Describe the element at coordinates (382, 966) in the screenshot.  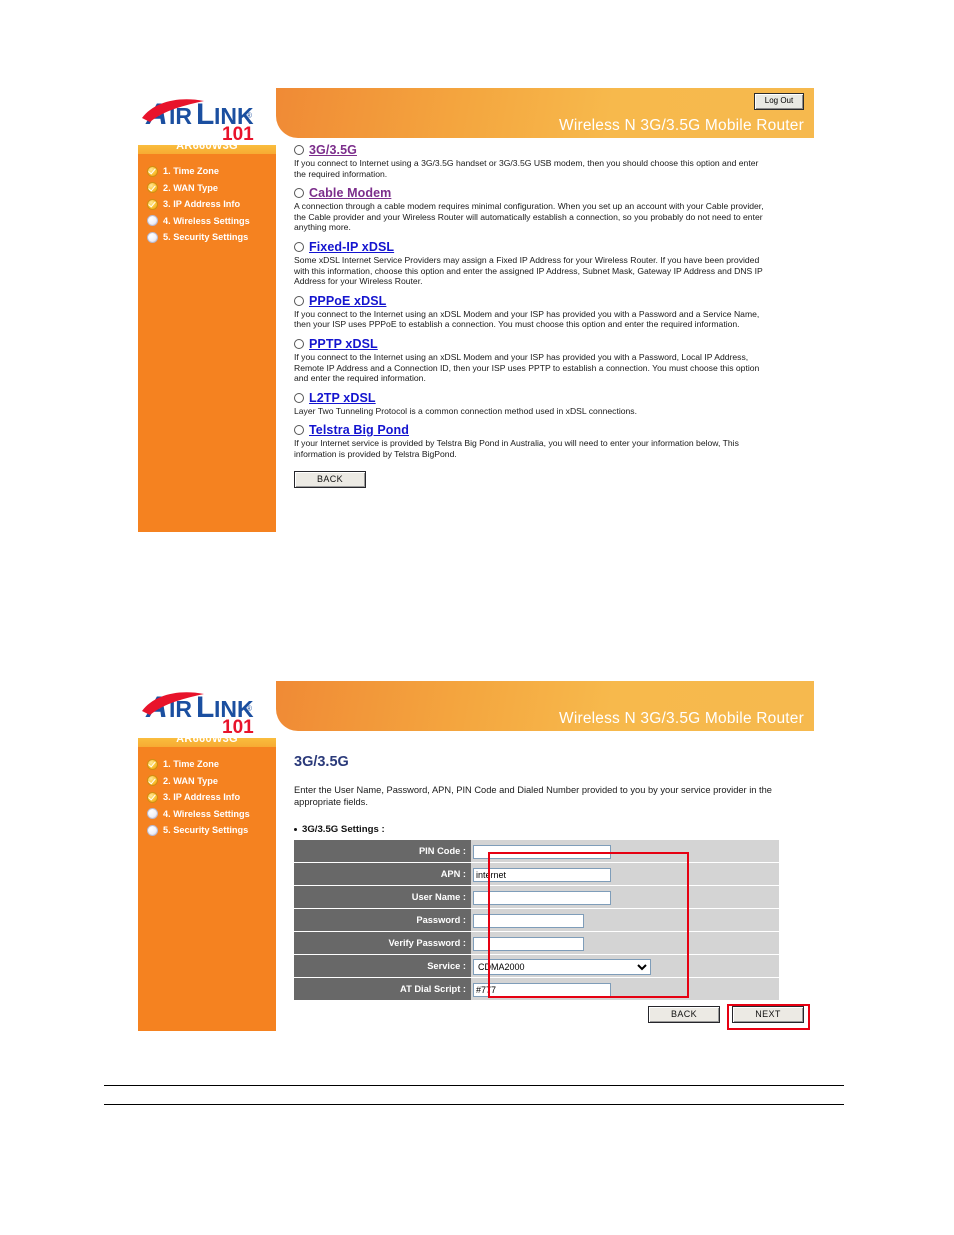
I see `field-label: Service :` at that location.